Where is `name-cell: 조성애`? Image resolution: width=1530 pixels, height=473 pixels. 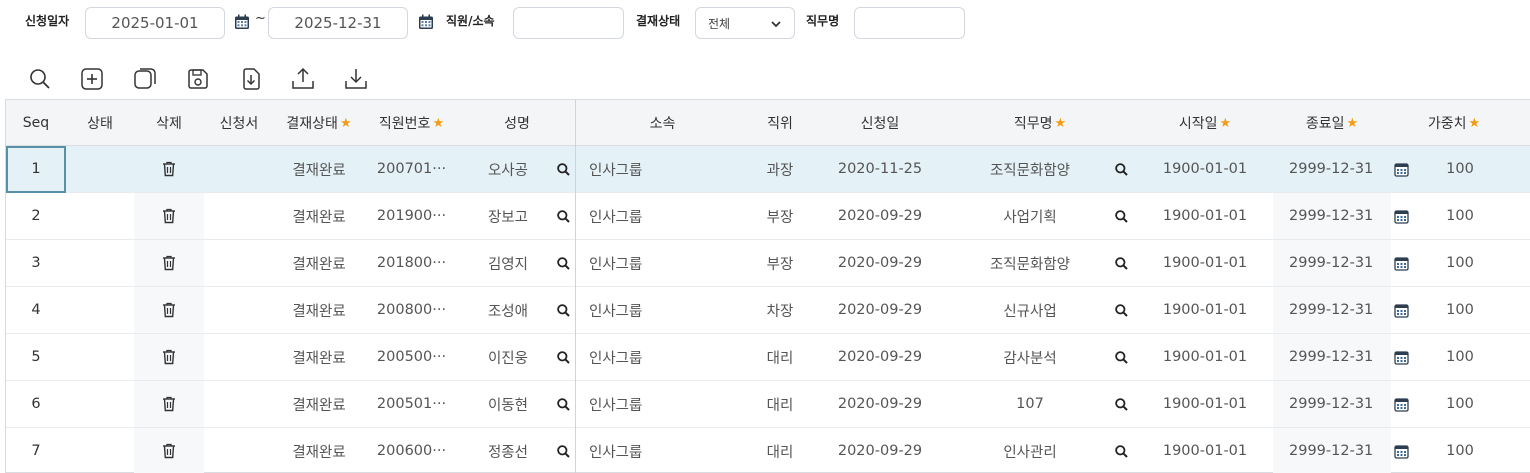
name-cell: 조성애 is located at coordinates (506, 310).